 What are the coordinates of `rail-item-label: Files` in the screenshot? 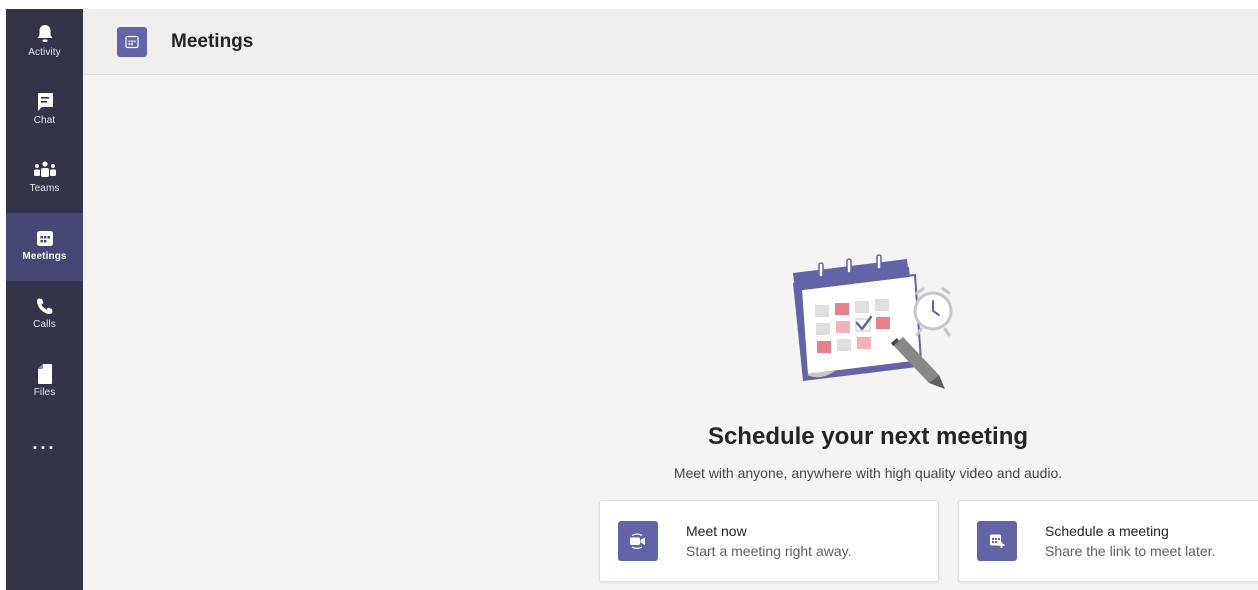 It's located at (44, 392).